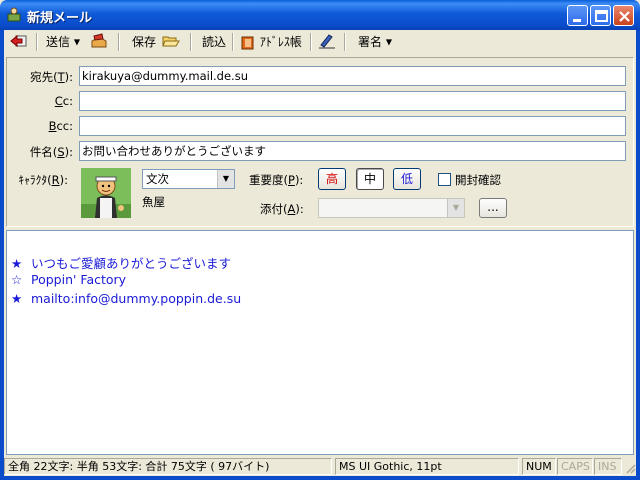 Image resolution: width=640 pixels, height=480 pixels. I want to click on send-box-button, so click(100, 42).